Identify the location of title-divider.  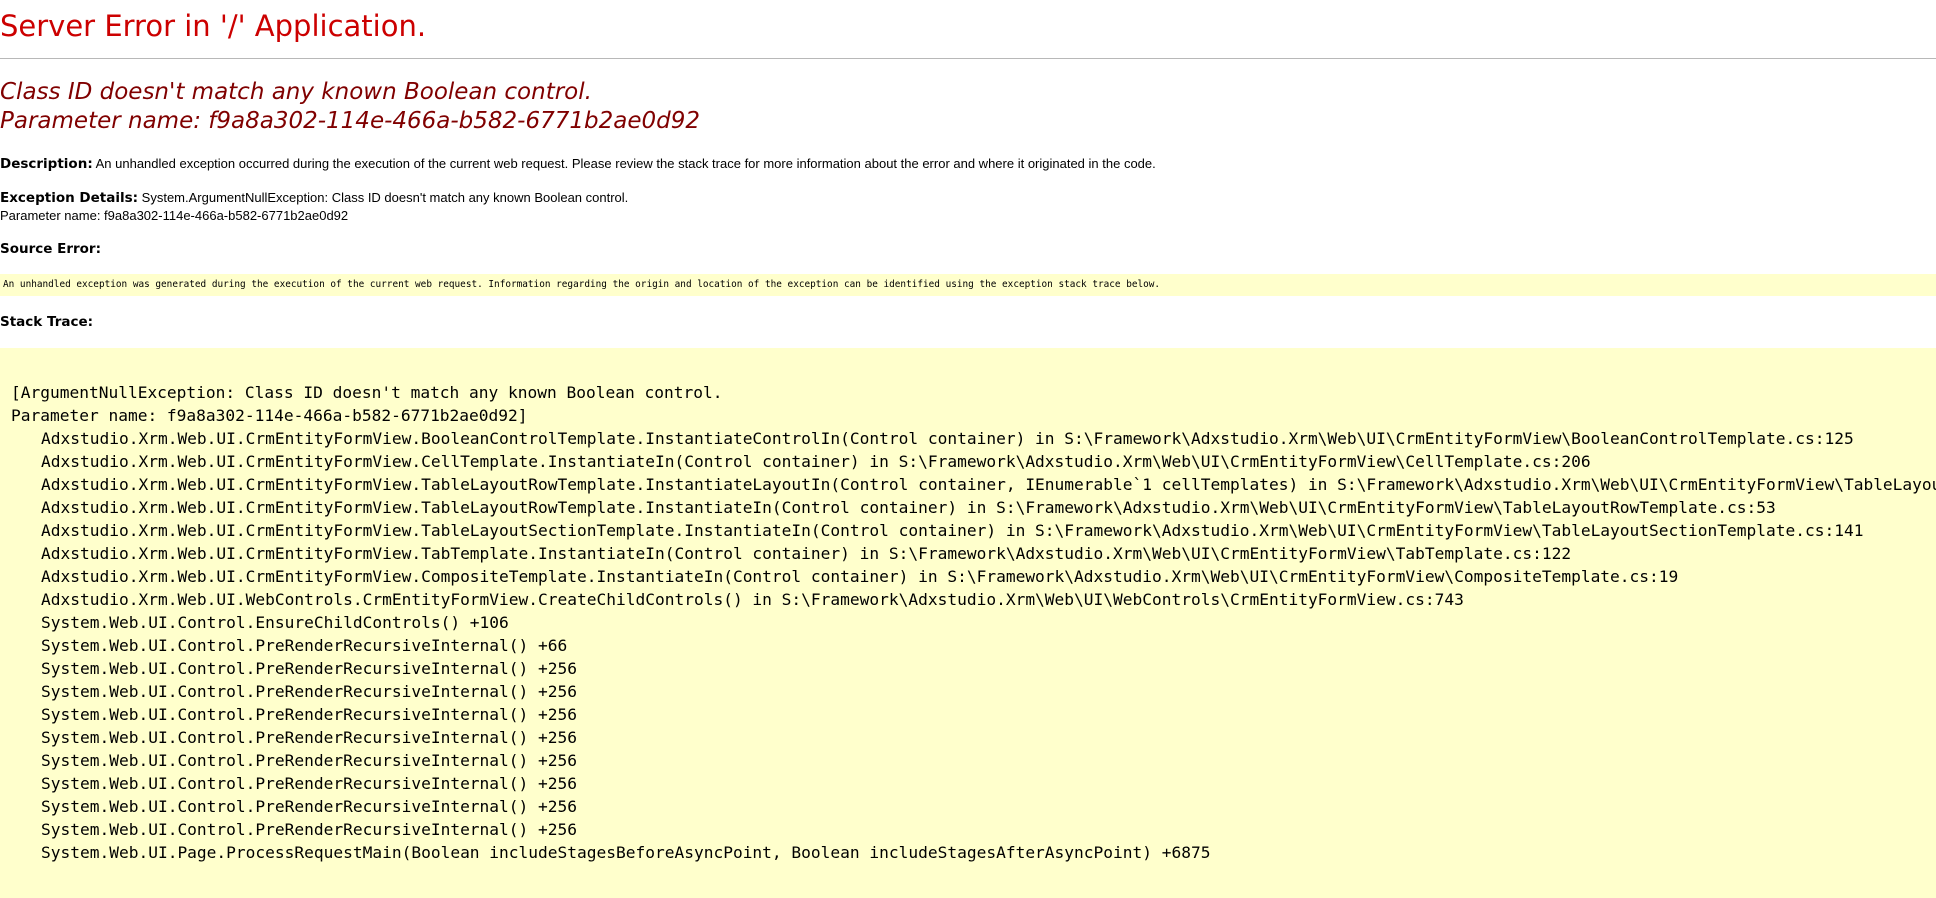
(968, 58).